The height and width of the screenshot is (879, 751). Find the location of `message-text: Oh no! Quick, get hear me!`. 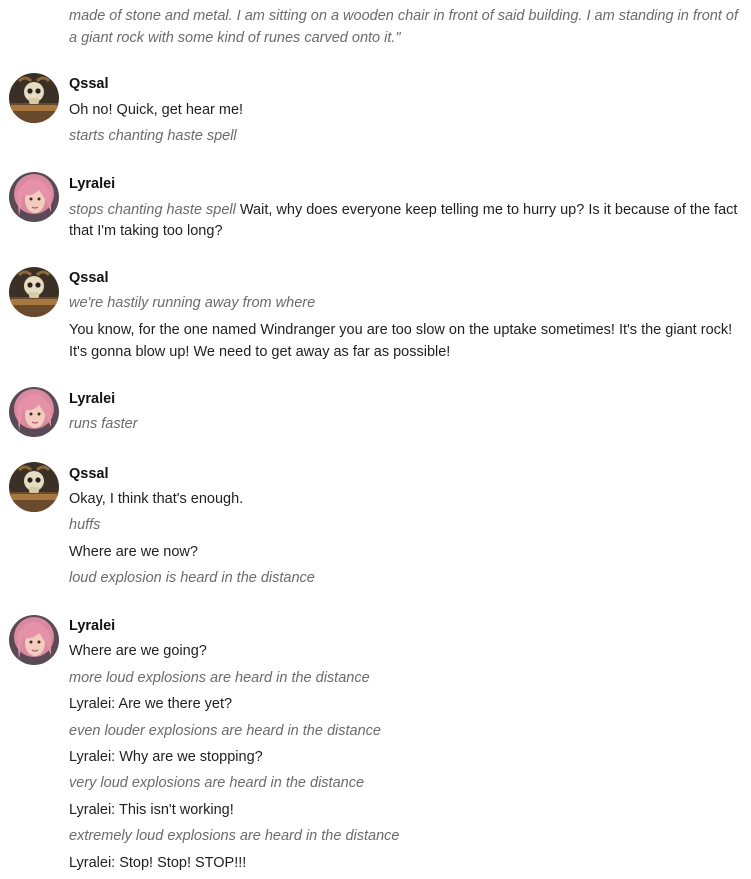

message-text: Oh no! Quick, get hear me! is located at coordinates (156, 110).